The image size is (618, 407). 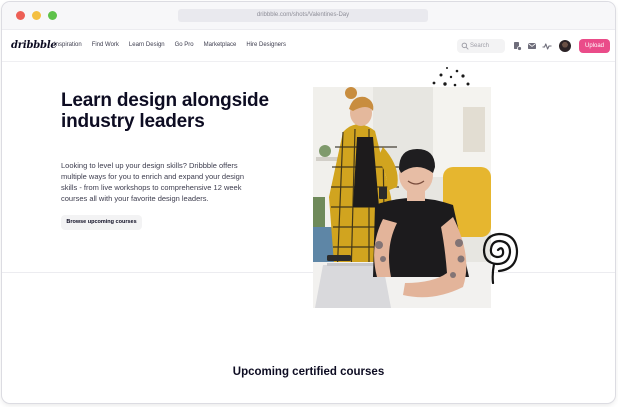 I want to click on close-window-button, so click(x=20, y=15).